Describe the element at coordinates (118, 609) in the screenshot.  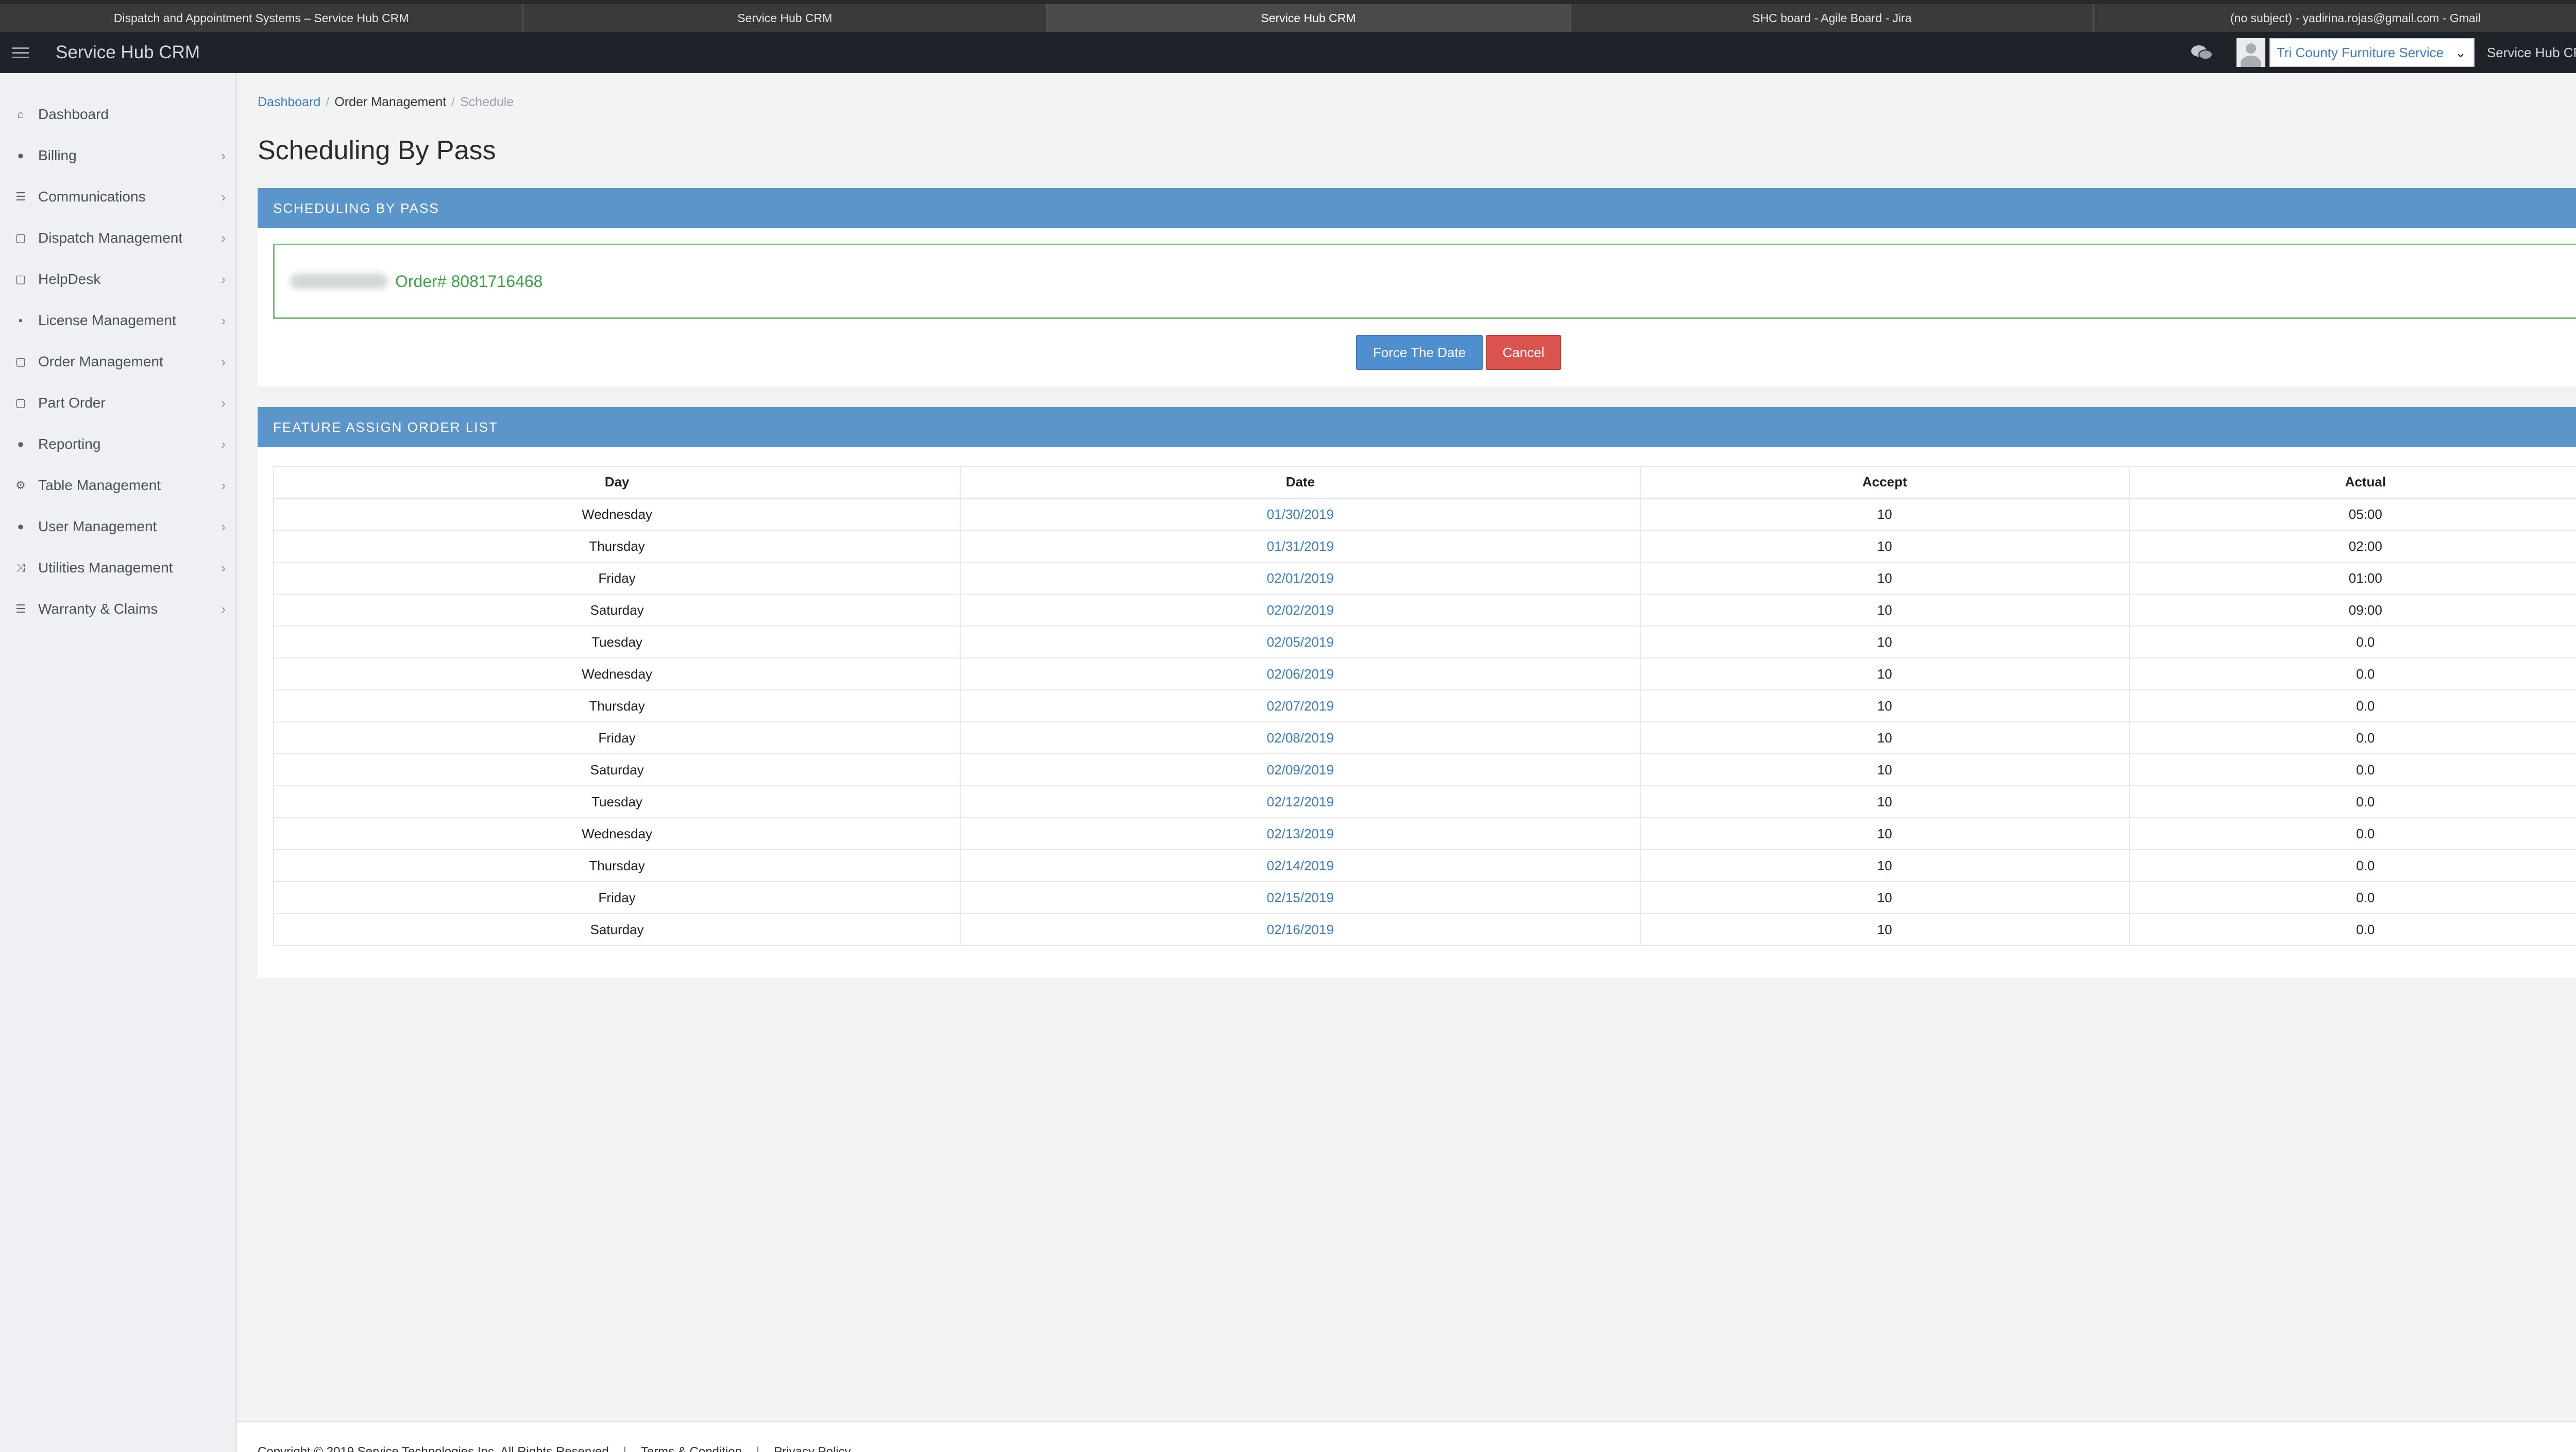
I see `sidebar-item-warranty-claims: ☰ Warranty & Claims ›` at that location.